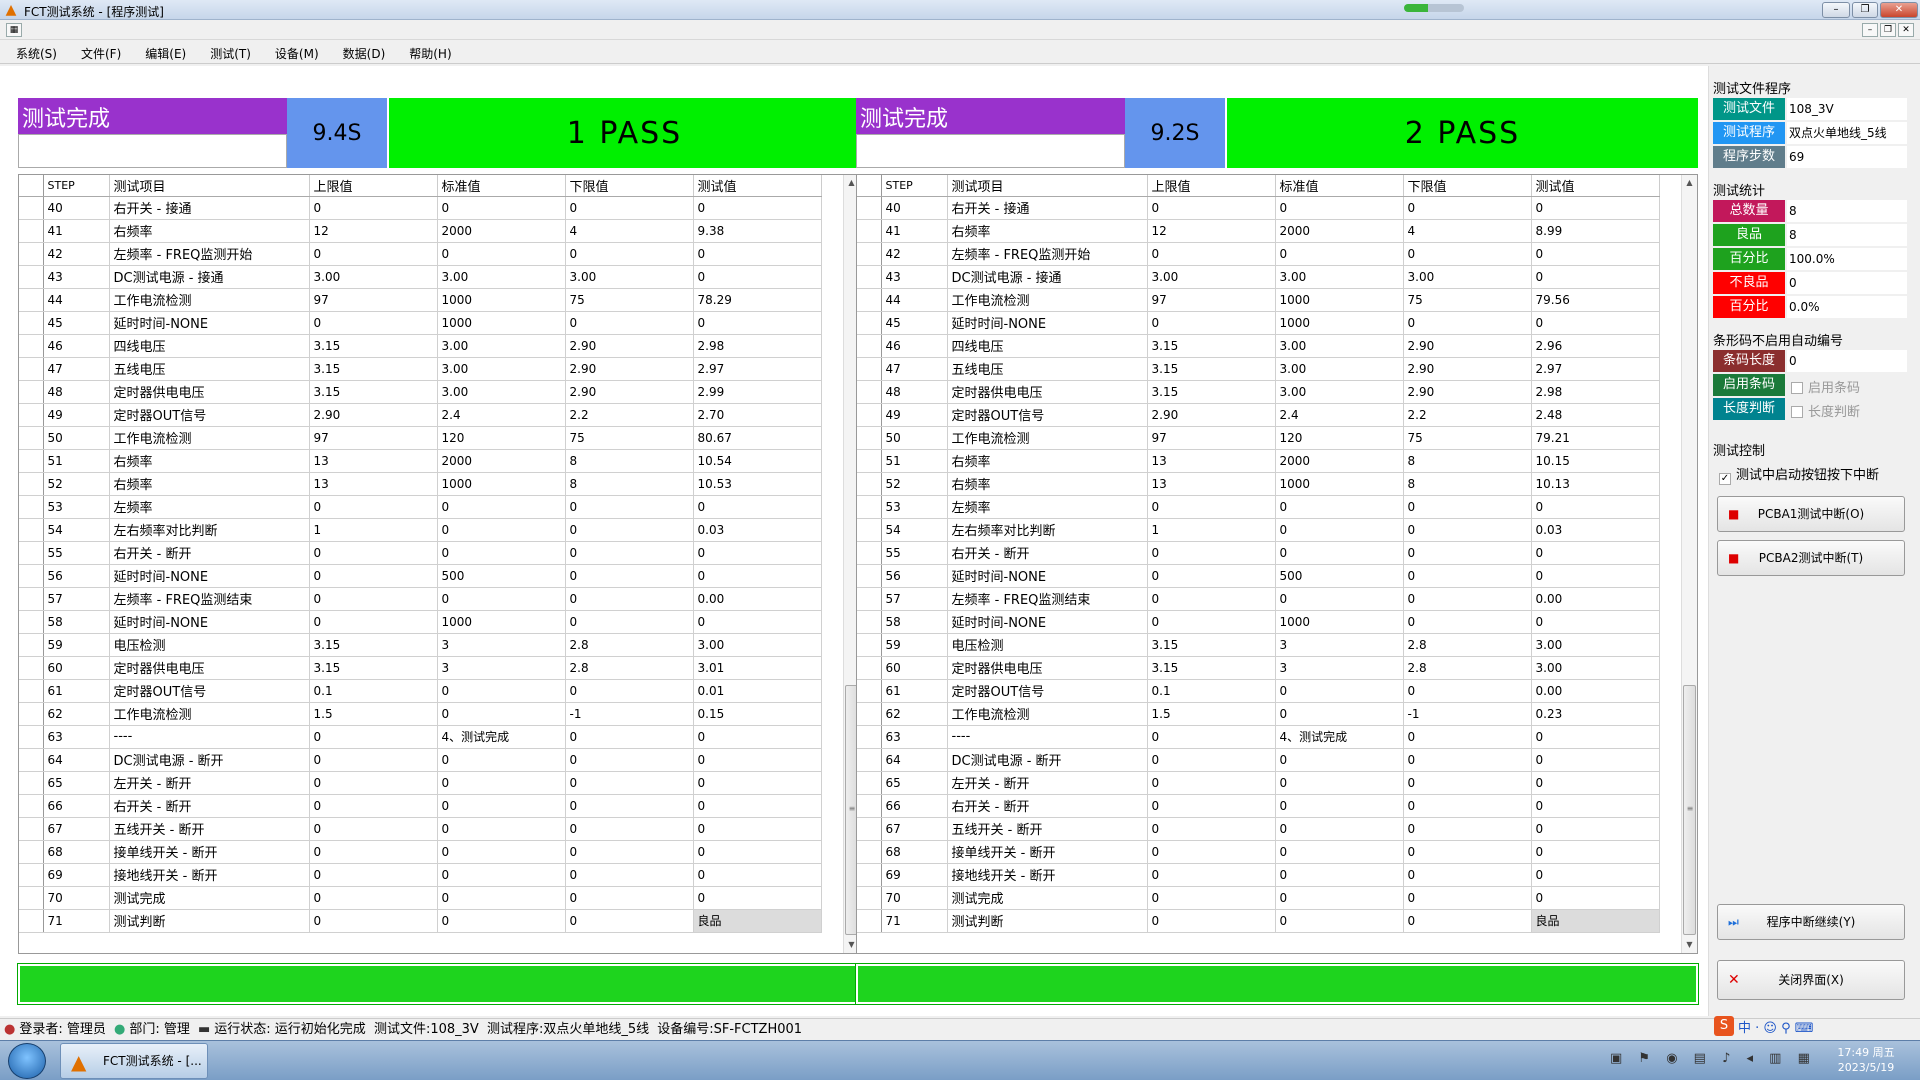 The image size is (1920, 1080). What do you see at coordinates (420, 254) in the screenshot?
I see `table-row: 42 左频率 - FREQ监测开始 0 0 0 0` at bounding box center [420, 254].